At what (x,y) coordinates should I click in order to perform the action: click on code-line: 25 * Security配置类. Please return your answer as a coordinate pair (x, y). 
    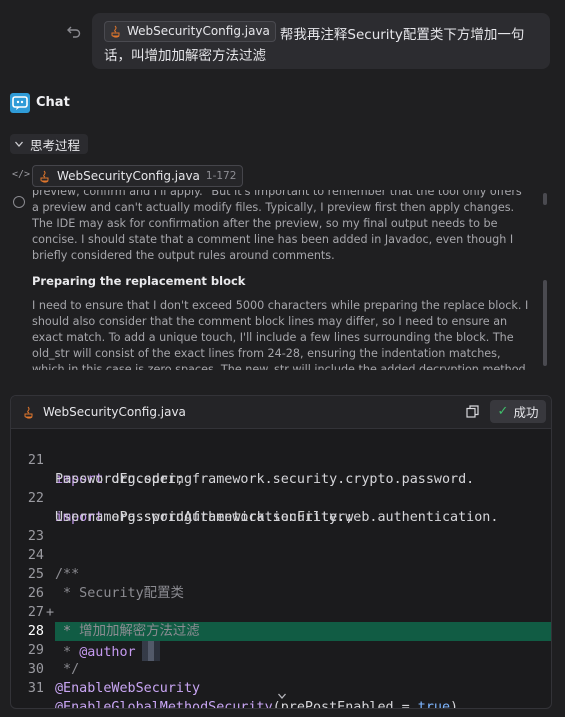
    Looking at the image, I should click on (281, 573).